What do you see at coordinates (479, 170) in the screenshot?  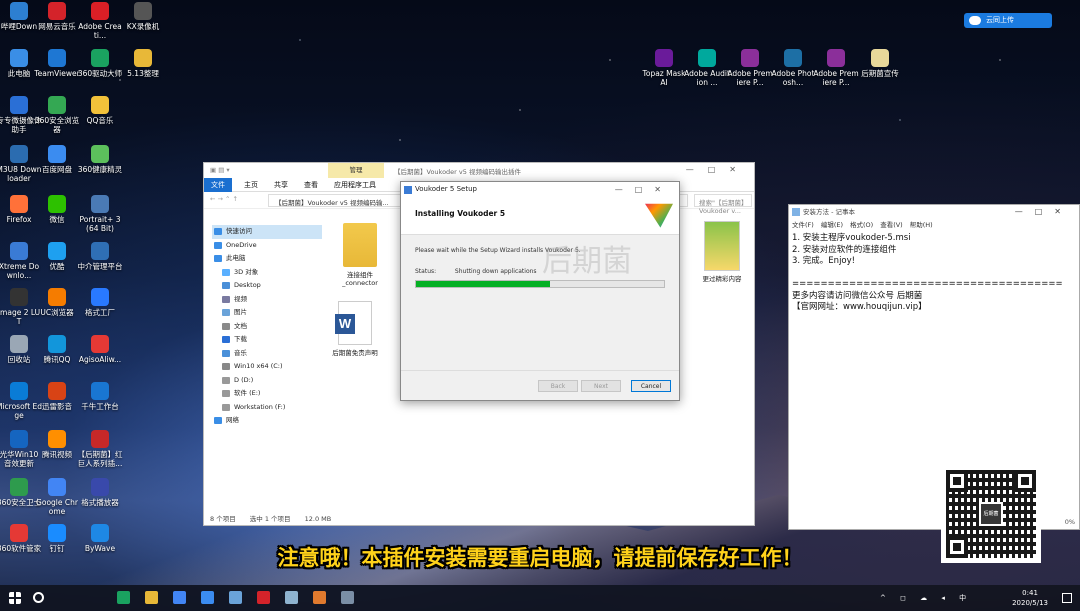 I see `explorer-titlebar: ▣ ▤ ▾ 管理 【后期菌】Voukoder v5 视频编码输出插件 —□✕` at bounding box center [479, 170].